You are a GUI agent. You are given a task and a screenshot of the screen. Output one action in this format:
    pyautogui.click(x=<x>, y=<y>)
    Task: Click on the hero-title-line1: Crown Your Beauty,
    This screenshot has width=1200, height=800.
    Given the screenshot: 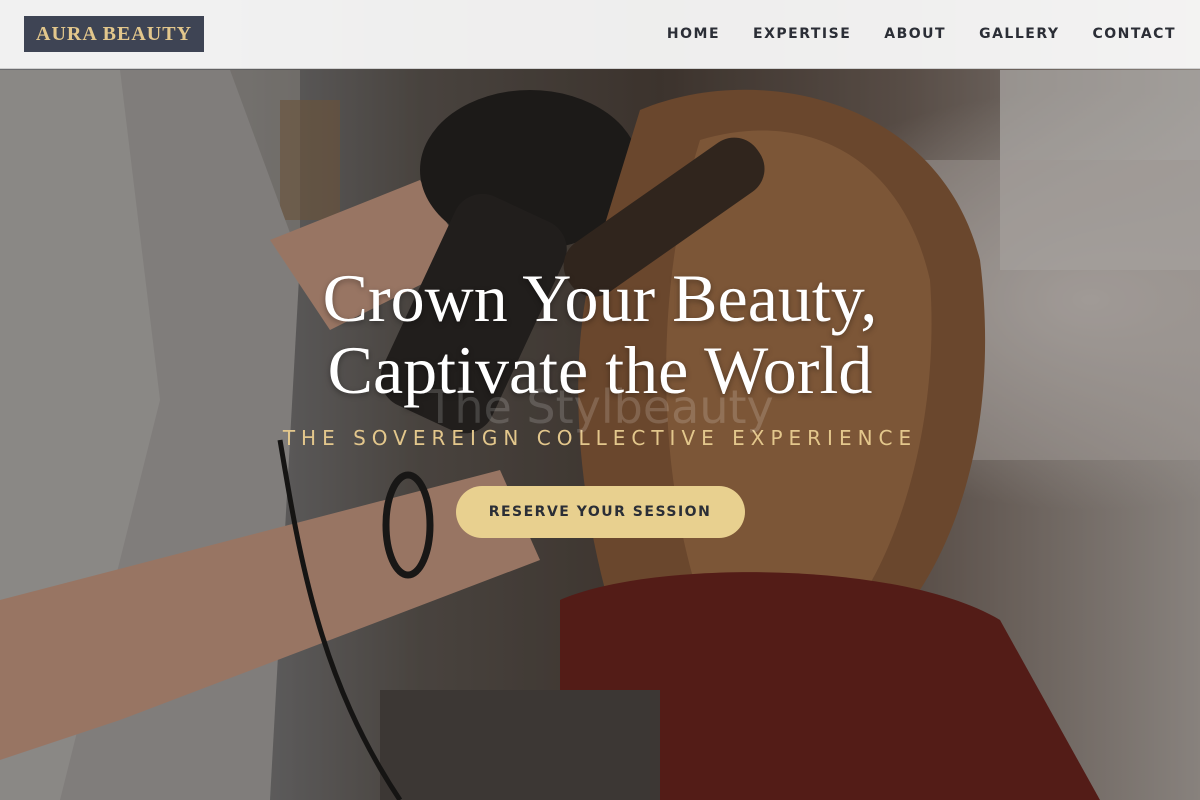 What is the action you would take?
    pyautogui.click(x=600, y=298)
    